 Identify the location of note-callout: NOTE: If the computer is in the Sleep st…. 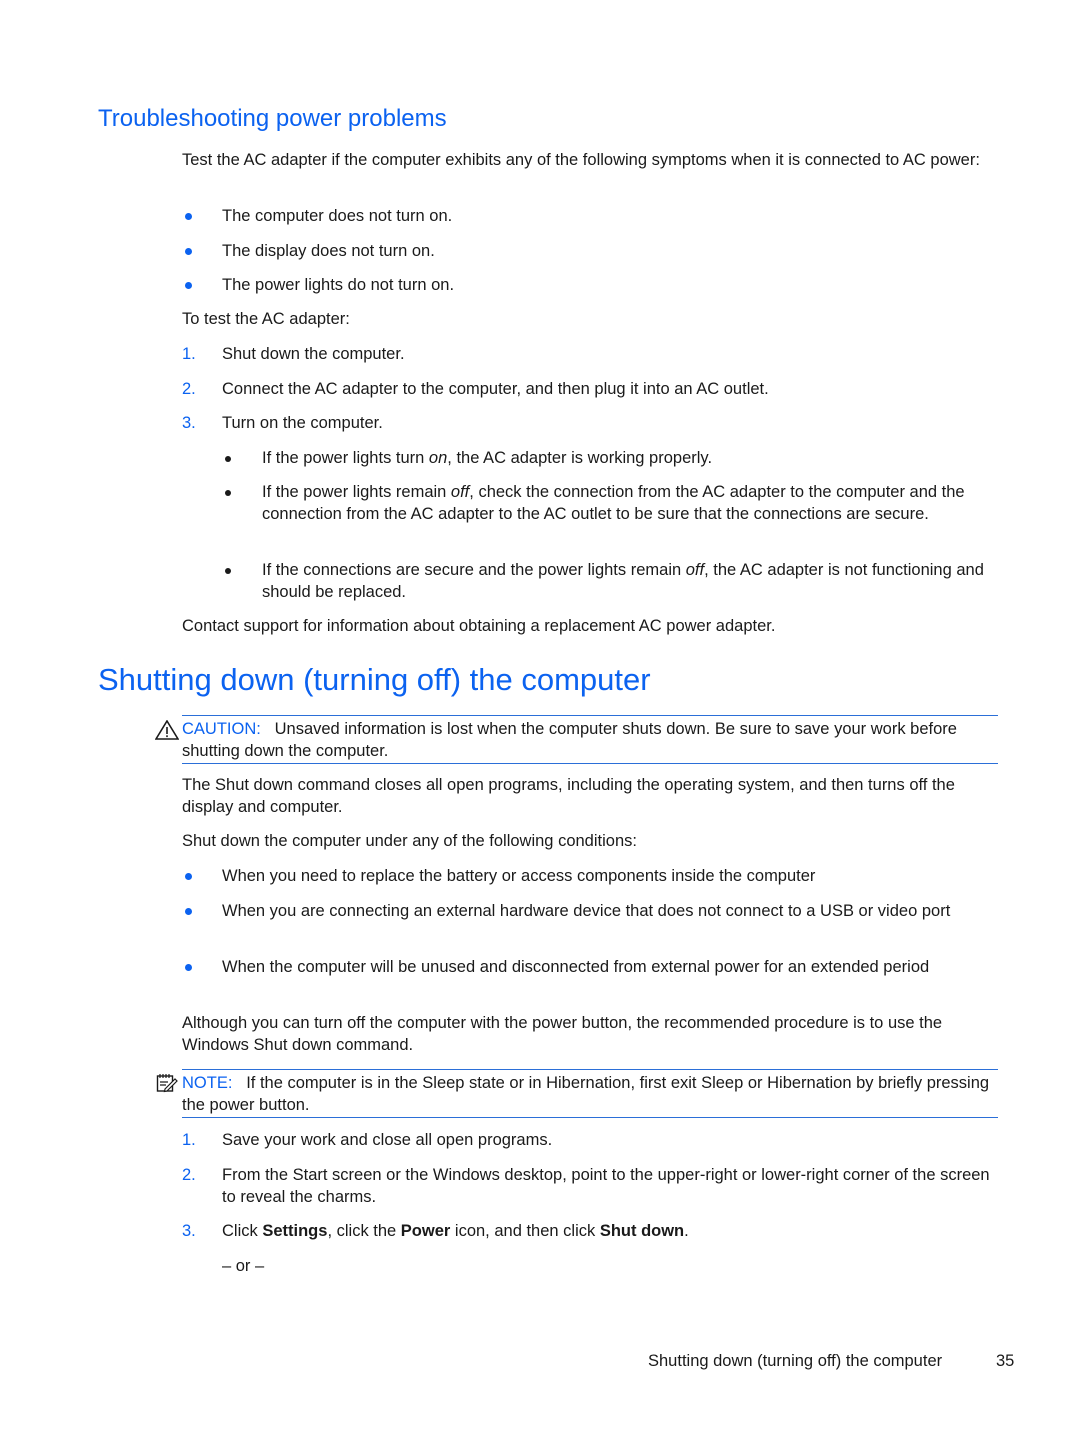
(587, 1094).